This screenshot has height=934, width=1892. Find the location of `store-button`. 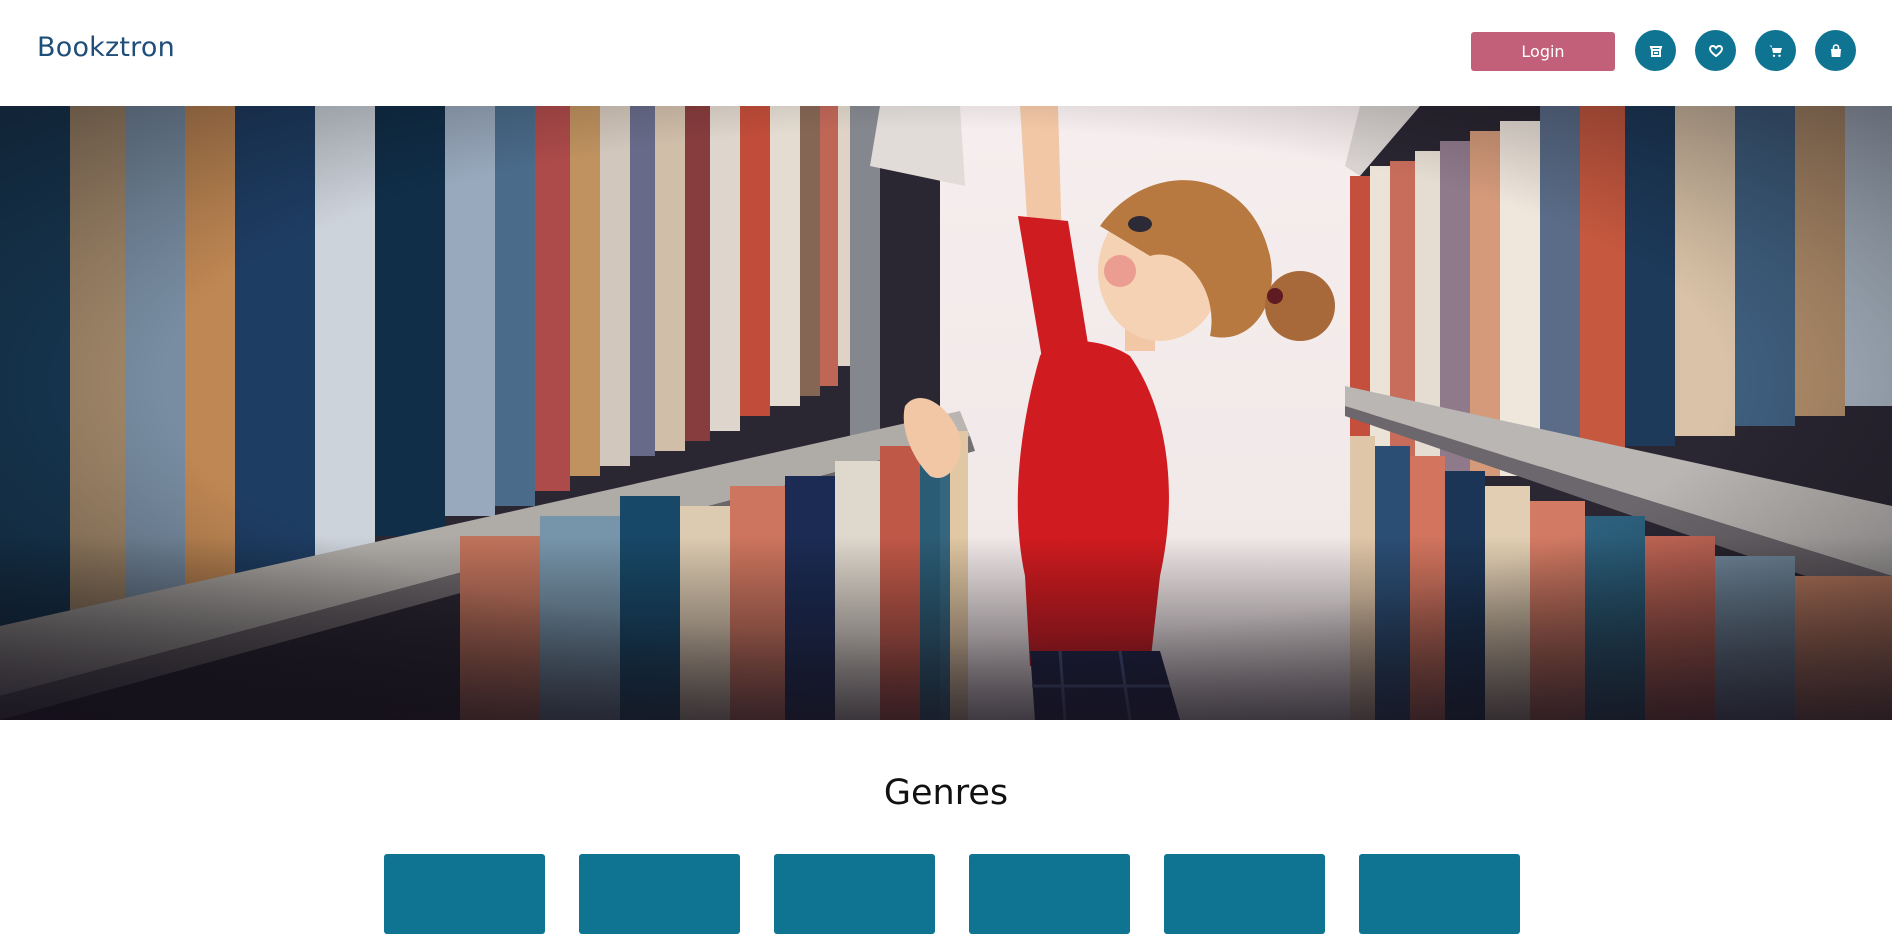

store-button is located at coordinates (1655, 50).